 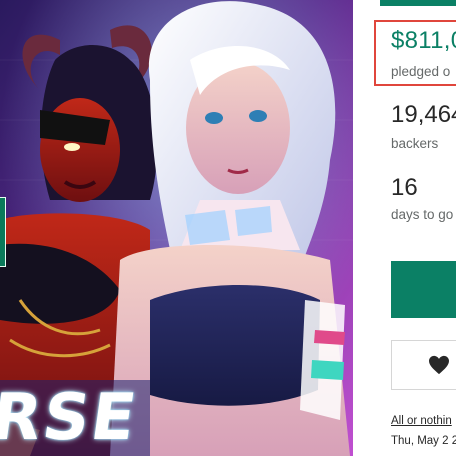 What do you see at coordinates (71, 418) in the screenshot?
I see `game-logo-text: RSE` at bounding box center [71, 418].